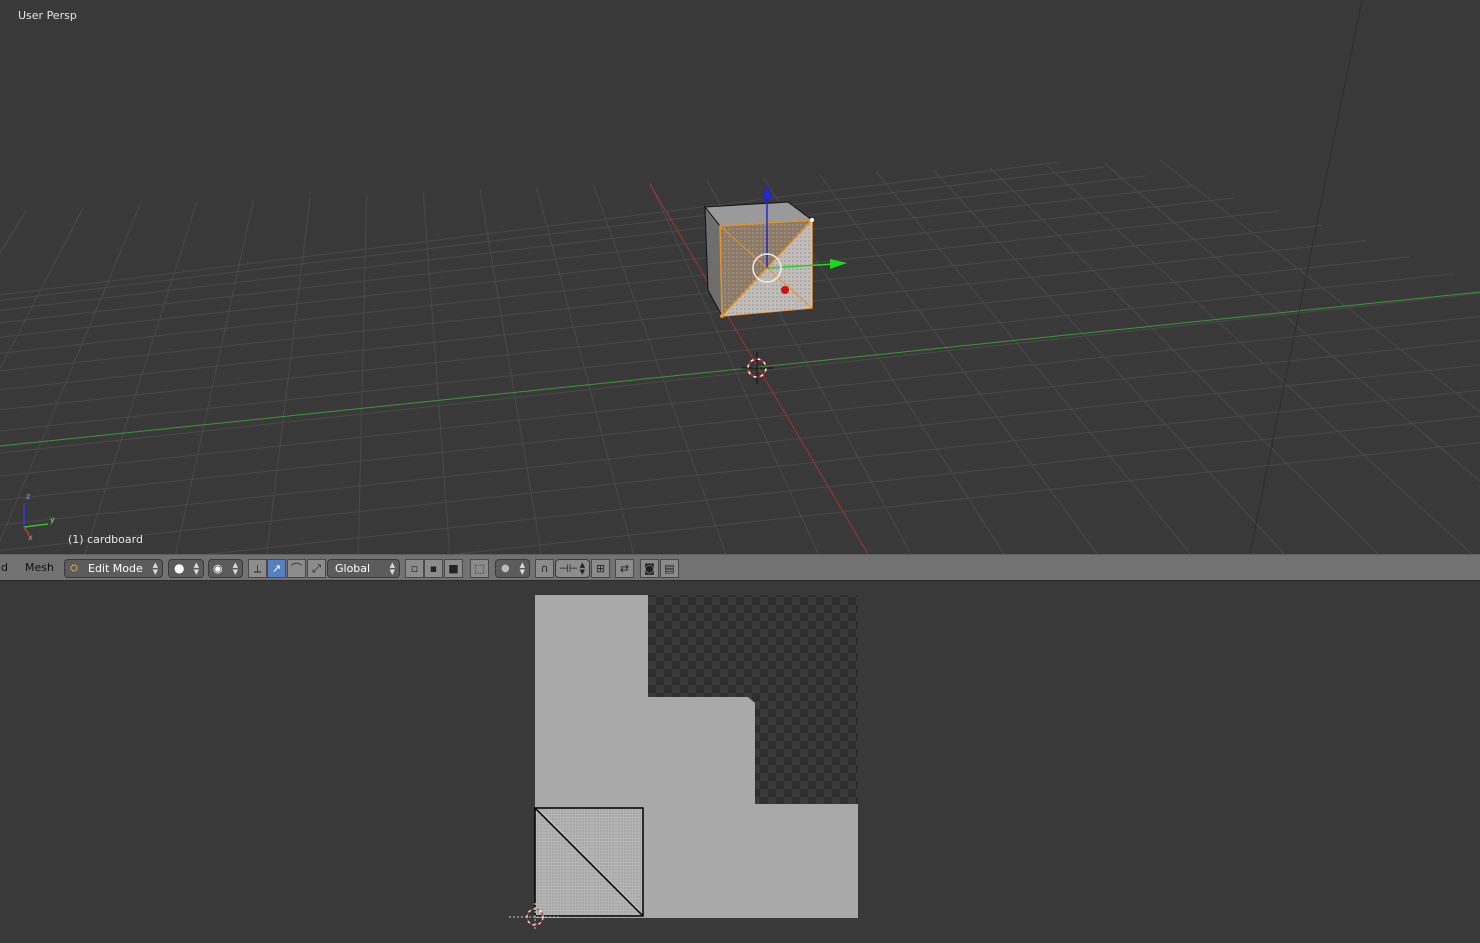 The width and height of the screenshot is (1480, 943). What do you see at coordinates (589, 862) in the screenshot?
I see `uv-face` at bounding box center [589, 862].